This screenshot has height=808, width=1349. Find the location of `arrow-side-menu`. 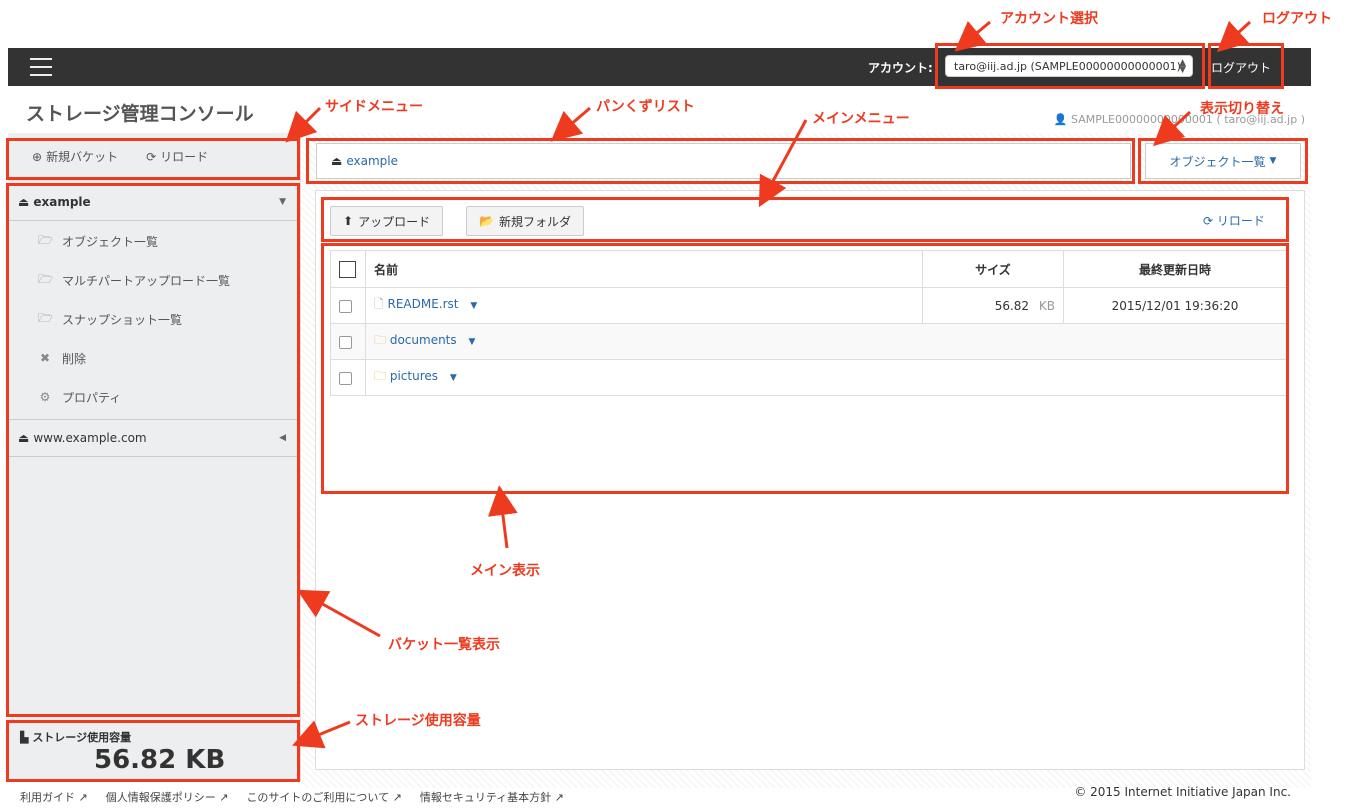

arrow-side-menu is located at coordinates (303, 124).